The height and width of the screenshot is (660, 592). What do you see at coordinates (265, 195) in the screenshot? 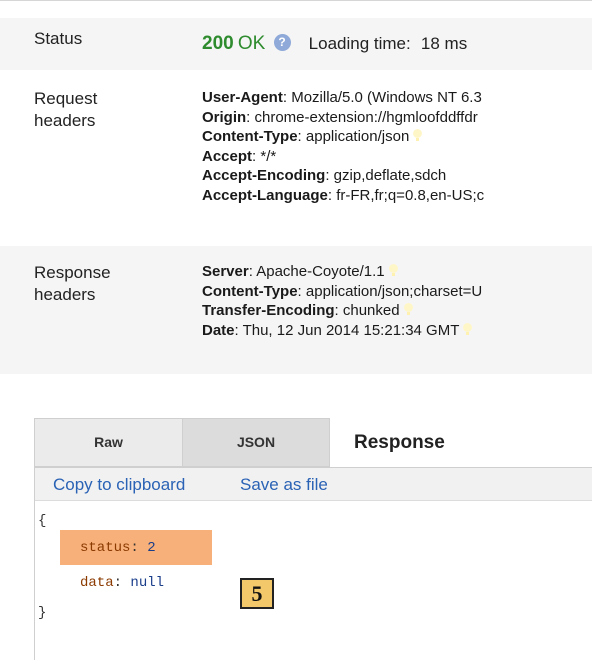
I see `header-name: Accept-Language` at bounding box center [265, 195].